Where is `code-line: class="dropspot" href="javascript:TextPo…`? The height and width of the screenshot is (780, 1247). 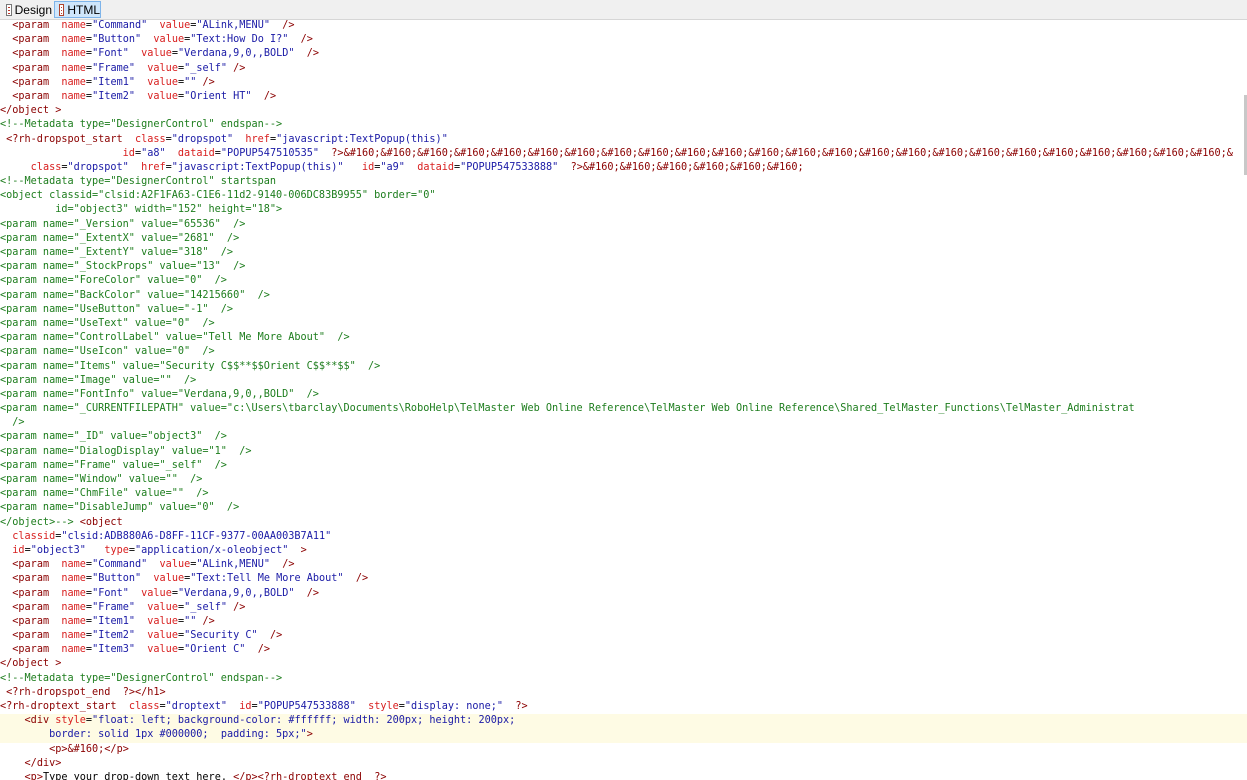 code-line: class="dropspot" href="javascript:TextPo… is located at coordinates (623, 168).